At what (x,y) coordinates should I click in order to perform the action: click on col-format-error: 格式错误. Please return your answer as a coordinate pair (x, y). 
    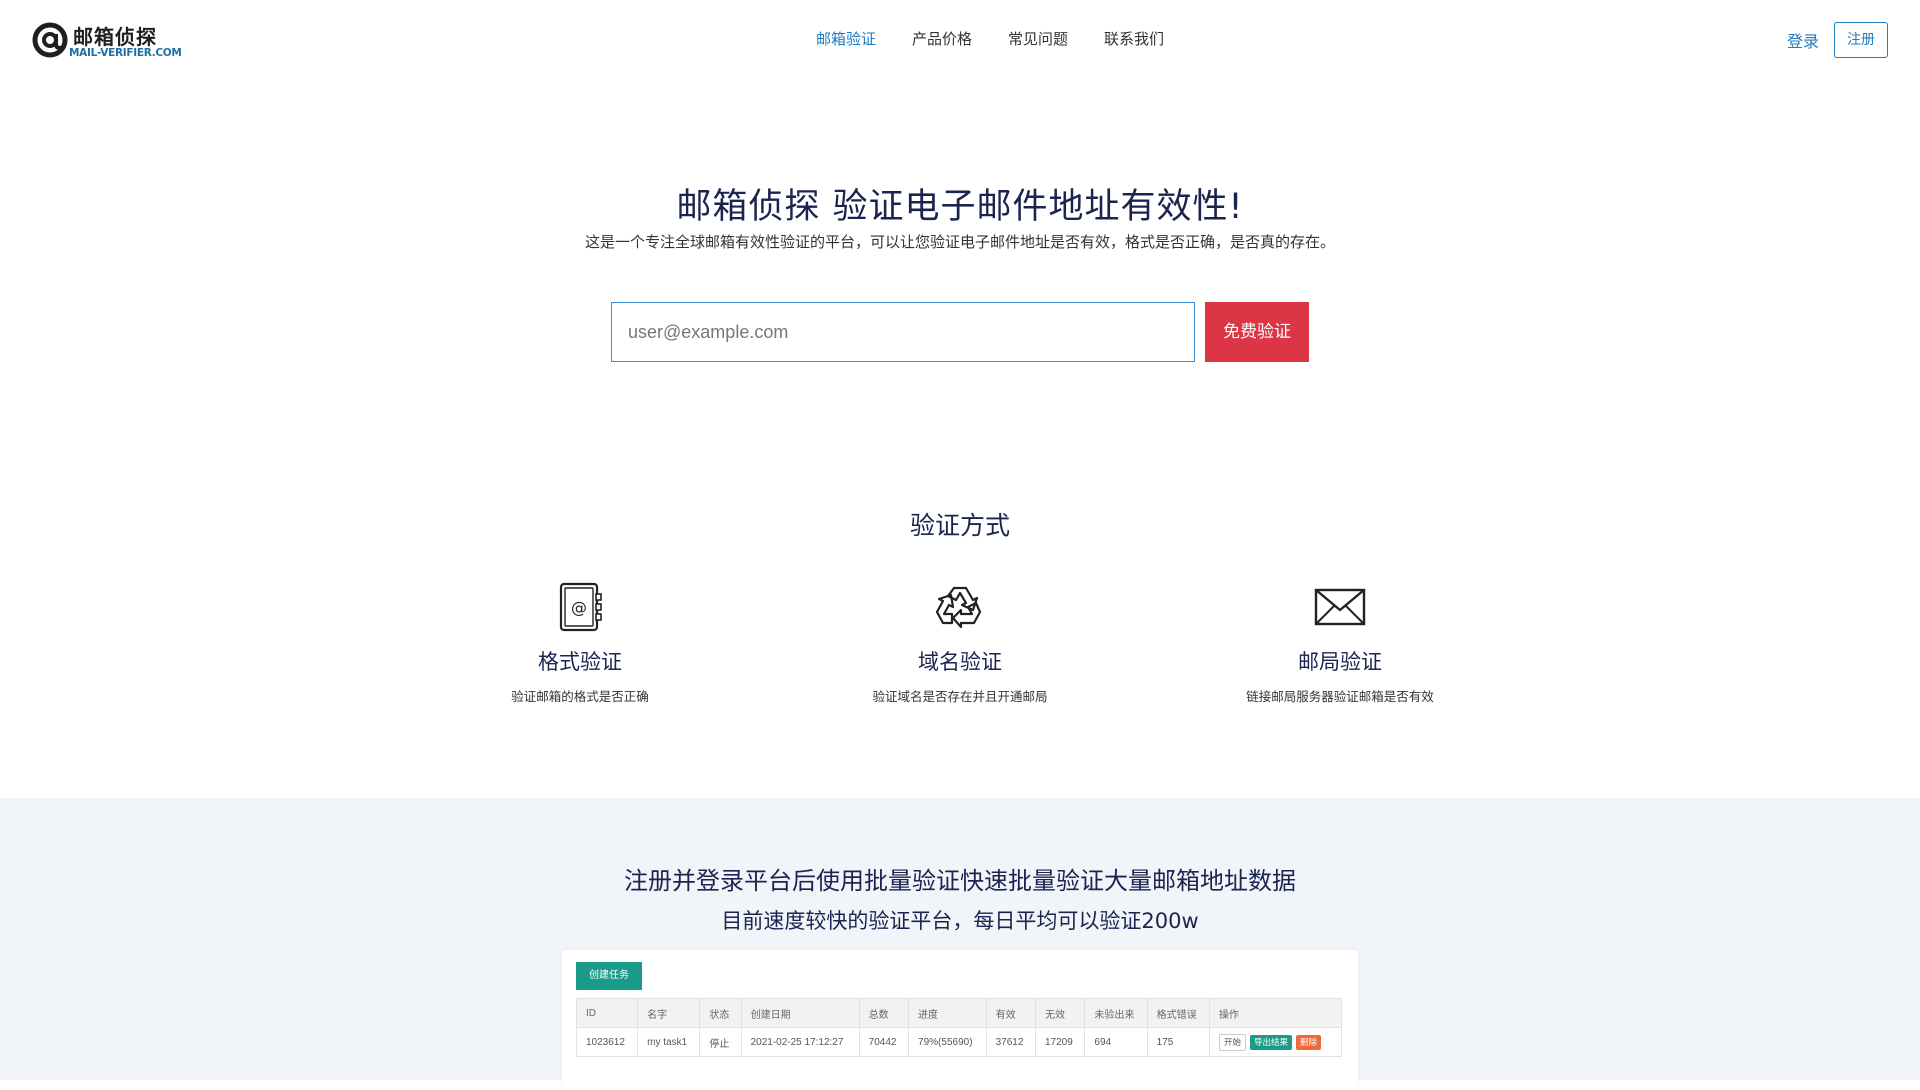
    Looking at the image, I should click on (1178, 1013).